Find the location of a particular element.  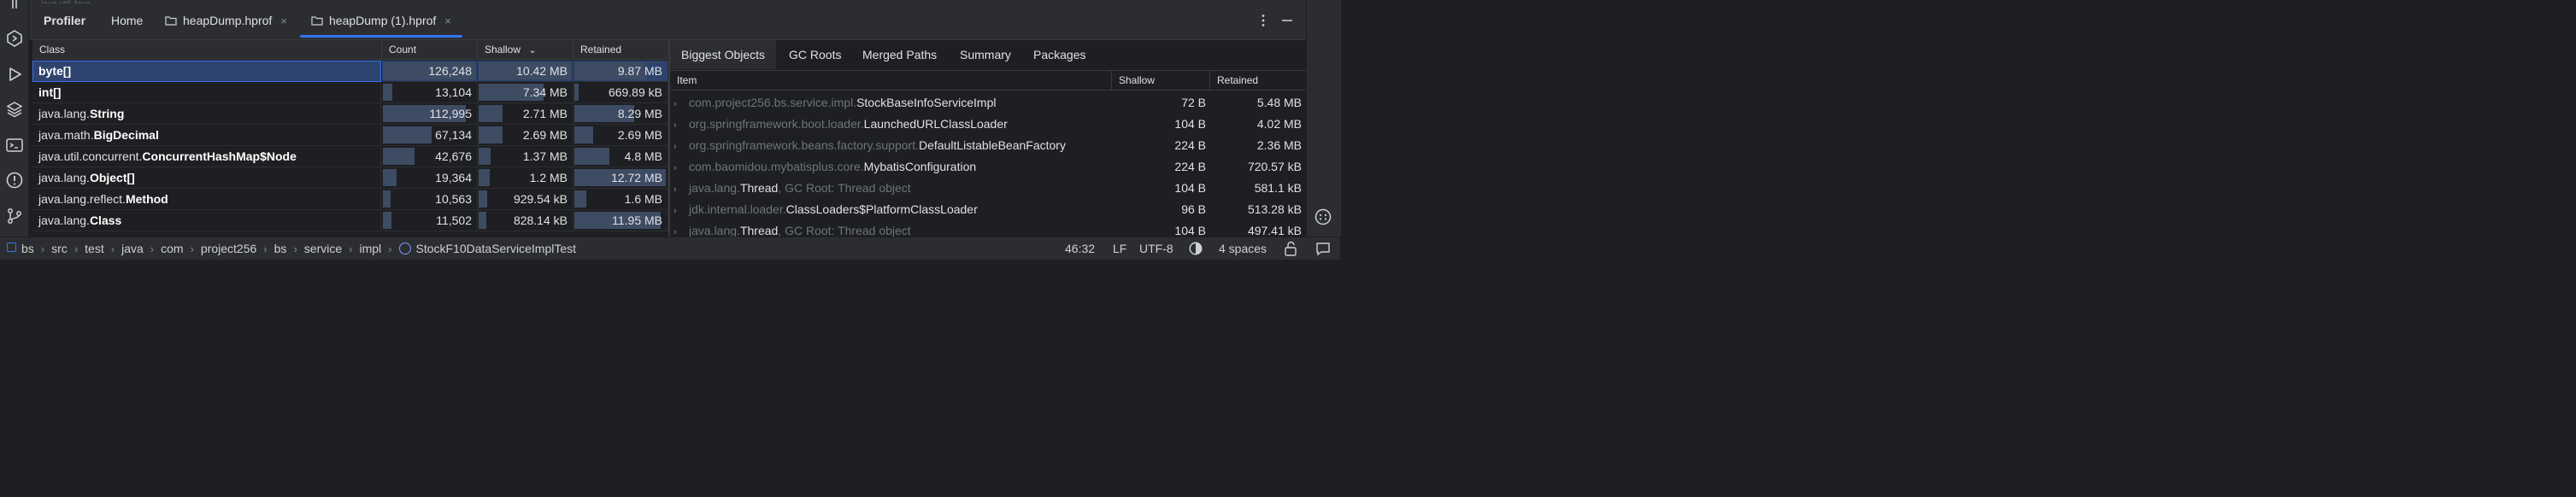

column-header-shallow: Shallow is located at coordinates (1161, 80).